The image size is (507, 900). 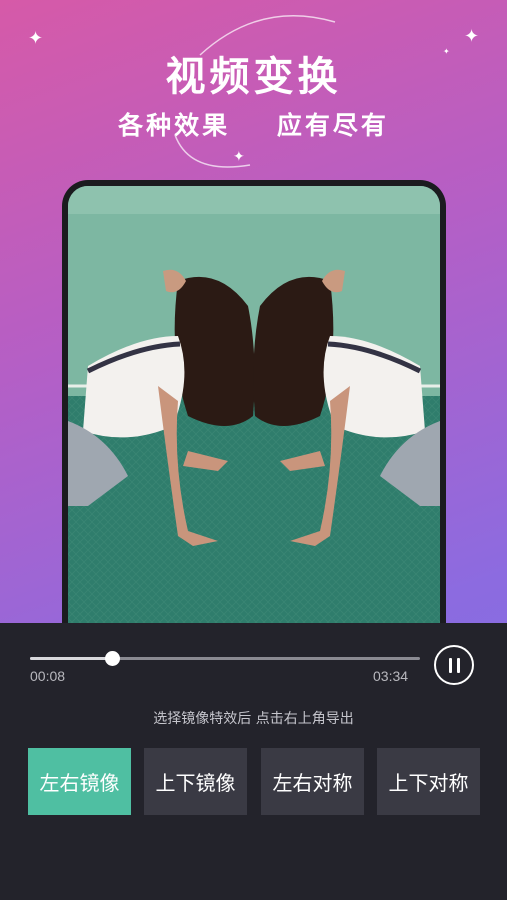 What do you see at coordinates (253, 125) in the screenshot?
I see `page-subtitle: 各种效果 应有尽有` at bounding box center [253, 125].